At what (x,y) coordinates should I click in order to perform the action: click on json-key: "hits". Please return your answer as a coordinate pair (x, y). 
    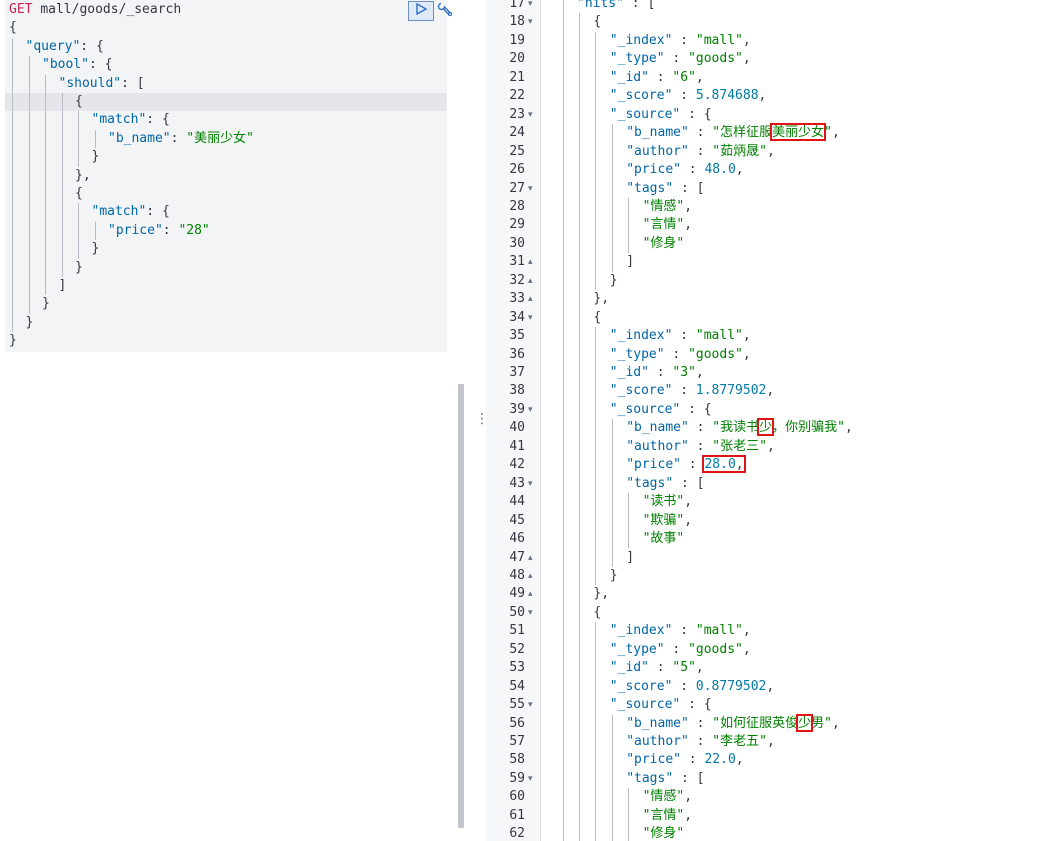
    Looking at the image, I should click on (600, 5).